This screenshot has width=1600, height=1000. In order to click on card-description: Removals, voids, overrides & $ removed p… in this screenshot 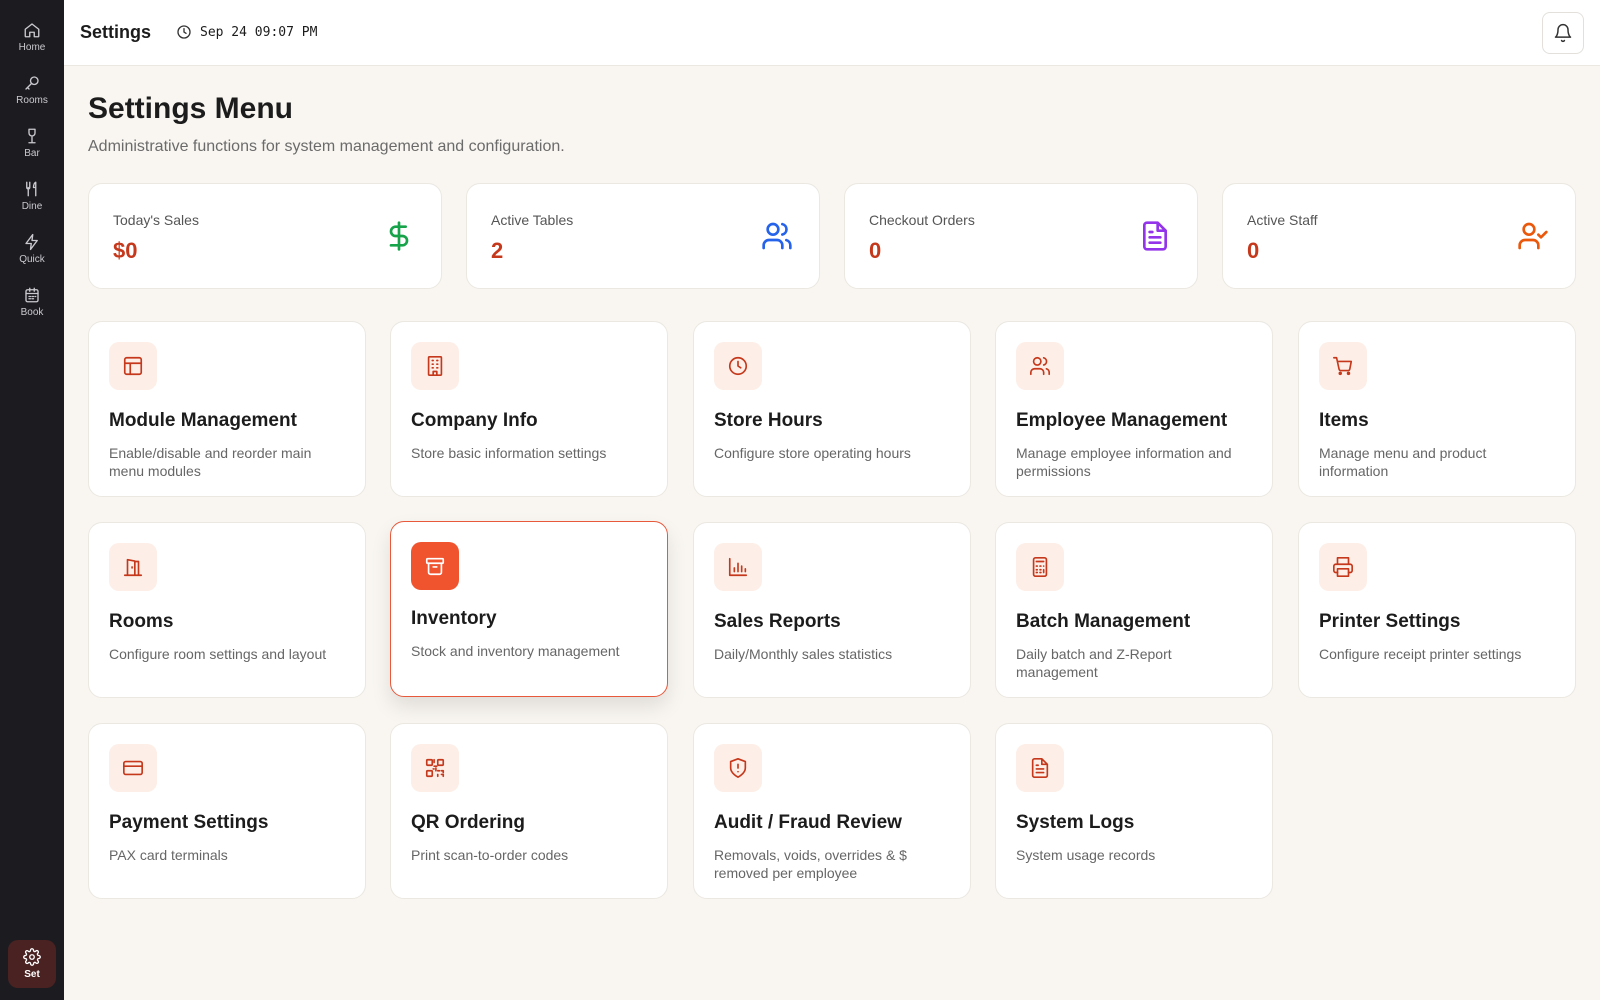, I will do `click(810, 864)`.